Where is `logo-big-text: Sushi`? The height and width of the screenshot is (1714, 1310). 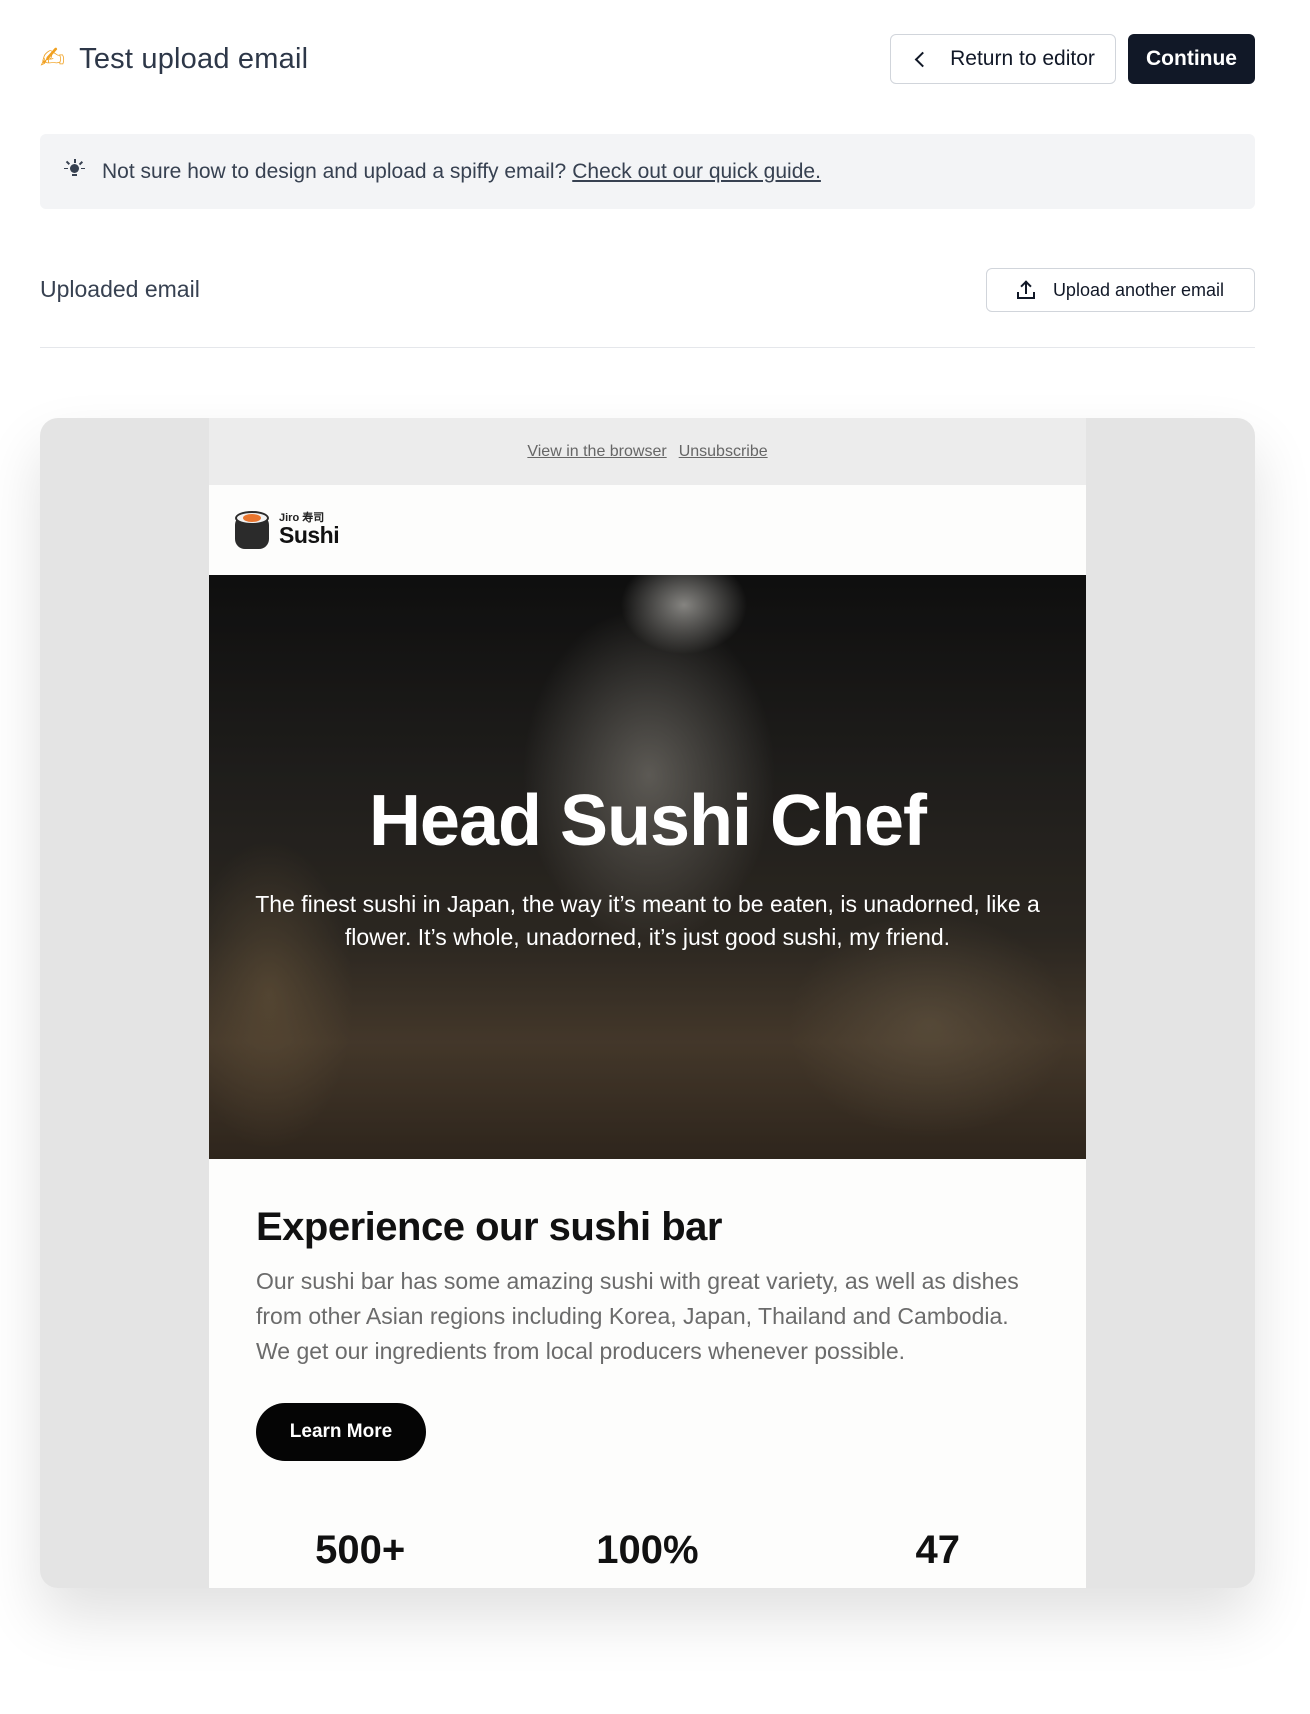 logo-big-text: Sushi is located at coordinates (309, 535).